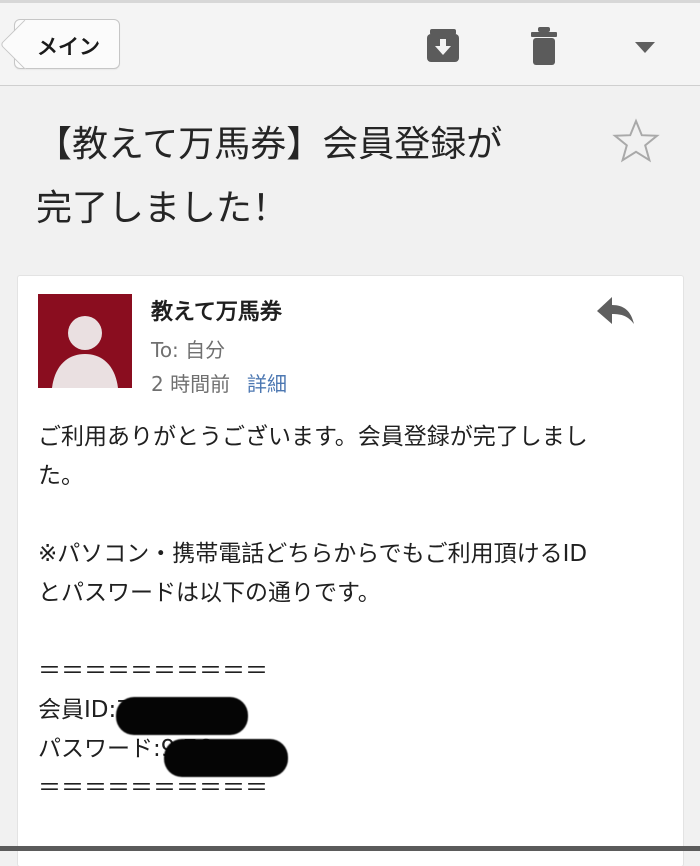  What do you see at coordinates (350, 848) in the screenshot?
I see `bottom-divider` at bounding box center [350, 848].